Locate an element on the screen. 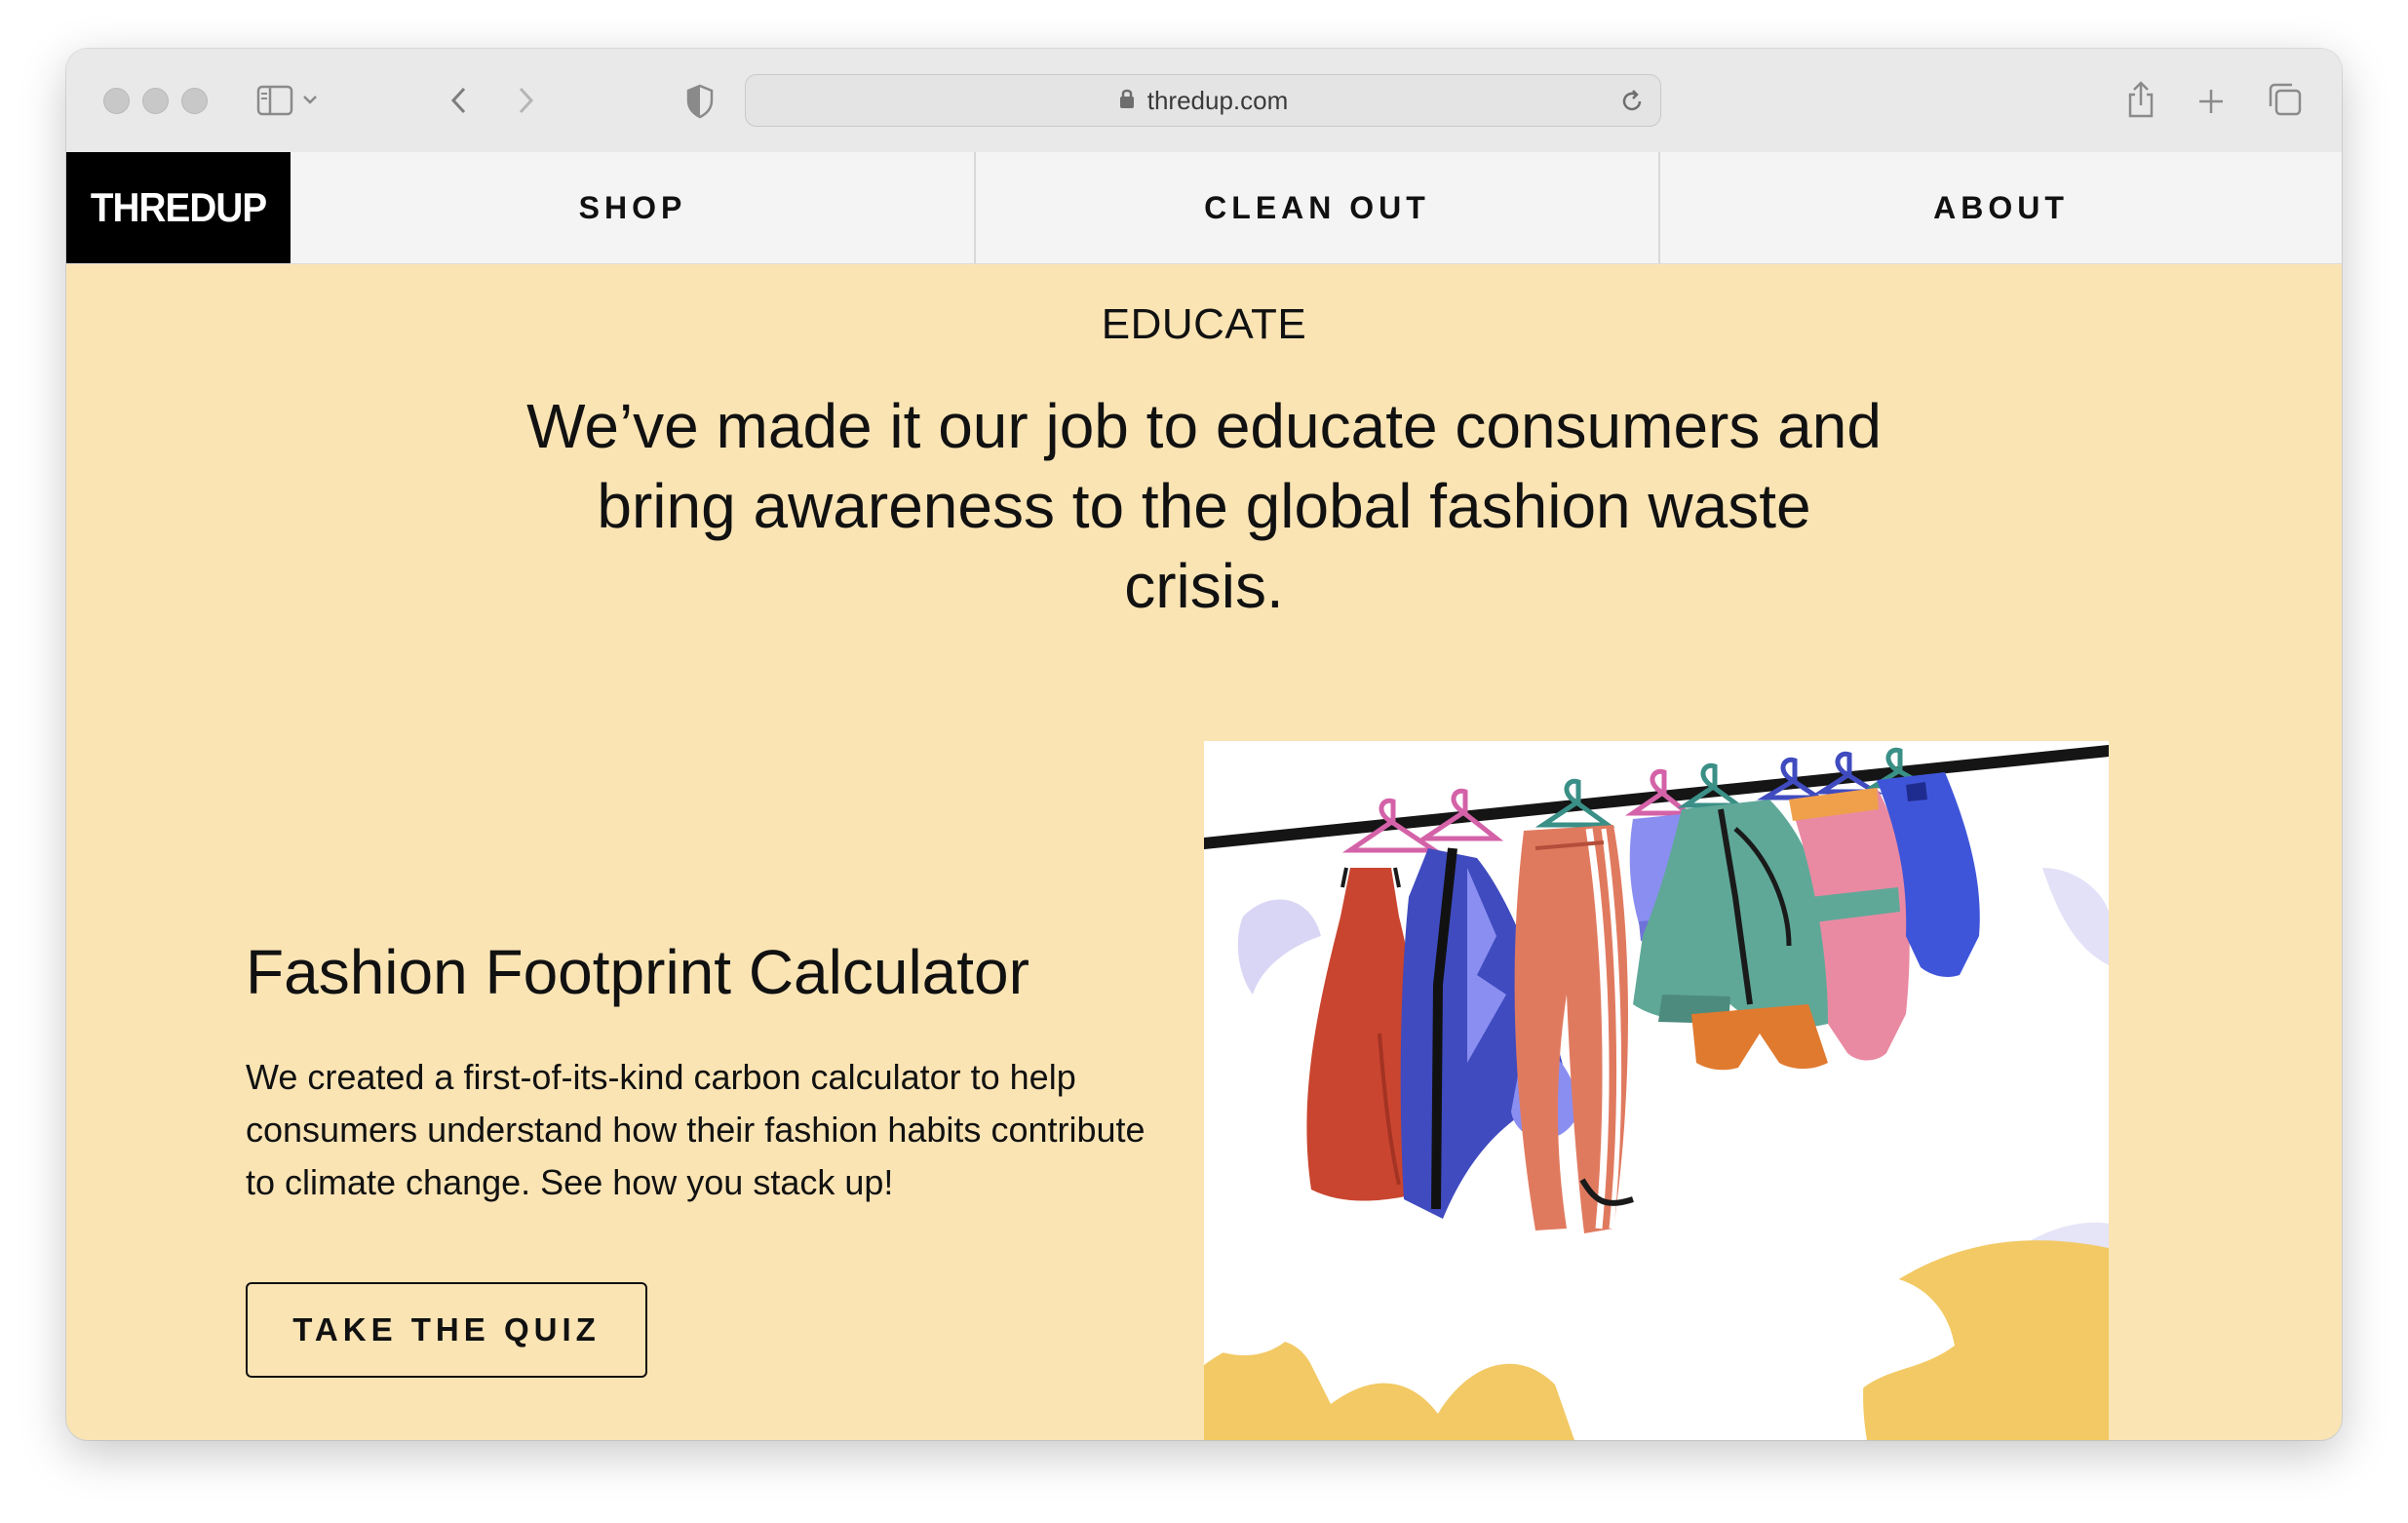 The image size is (2408, 1523). url-text: thredup.com is located at coordinates (1217, 100).